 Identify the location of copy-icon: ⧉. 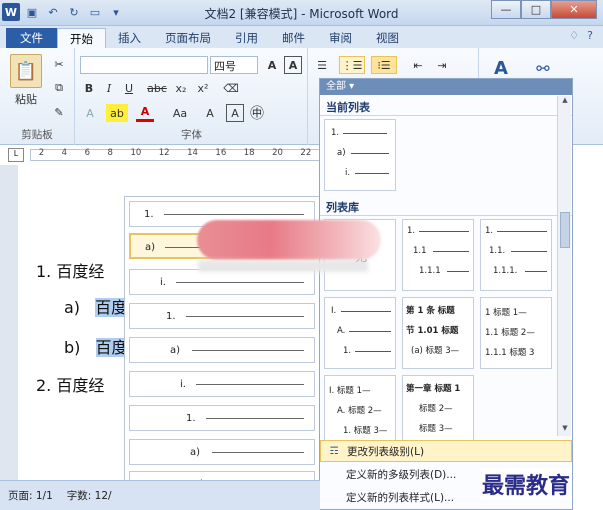
(59, 88).